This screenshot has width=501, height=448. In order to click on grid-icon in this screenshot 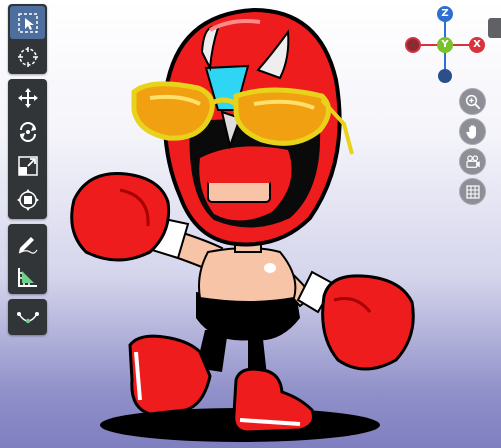, I will do `click(472, 191)`.